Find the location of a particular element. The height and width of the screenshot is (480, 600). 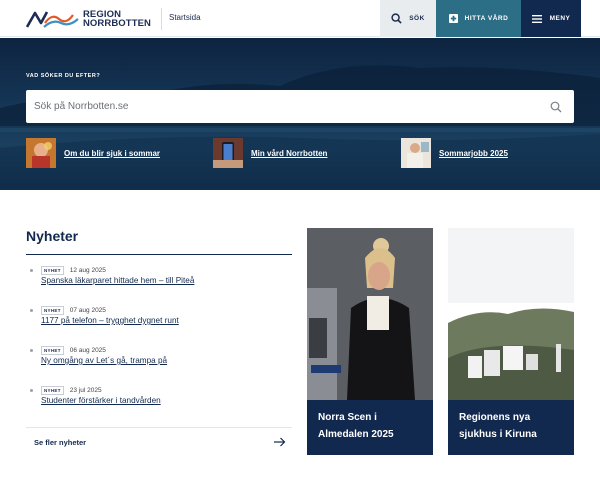

plus-square-icon is located at coordinates (453, 18).